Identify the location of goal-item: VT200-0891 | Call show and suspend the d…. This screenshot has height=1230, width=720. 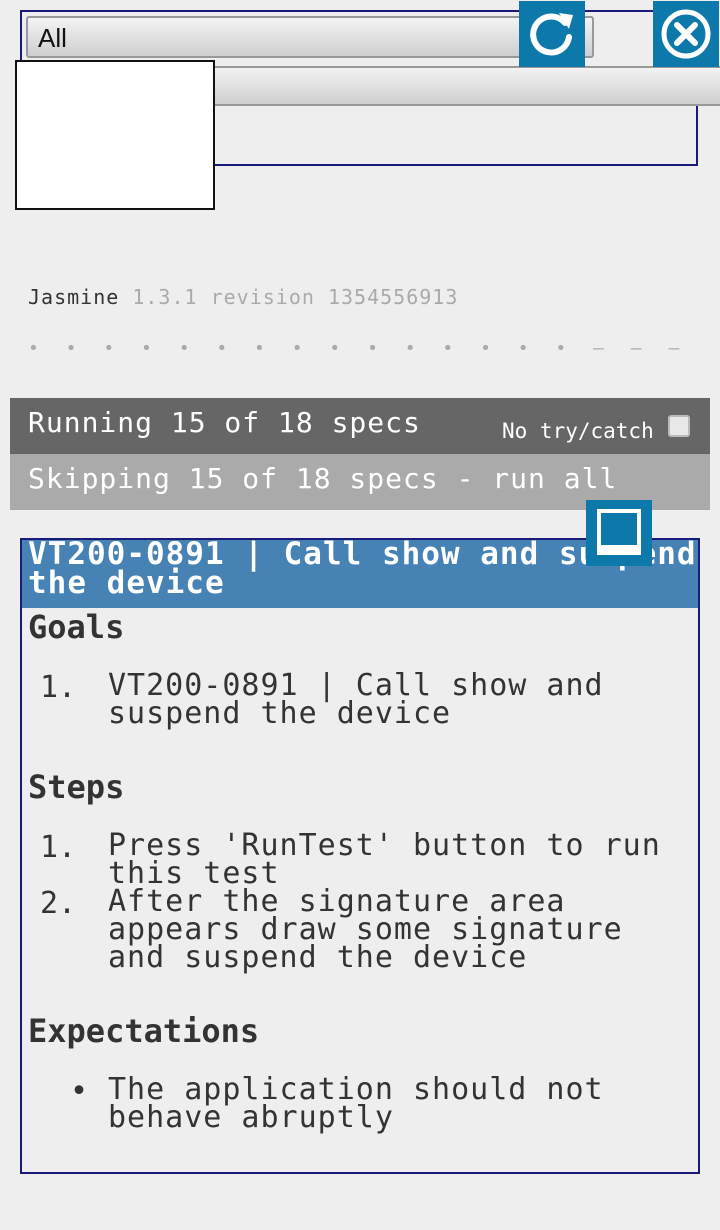
(356, 699).